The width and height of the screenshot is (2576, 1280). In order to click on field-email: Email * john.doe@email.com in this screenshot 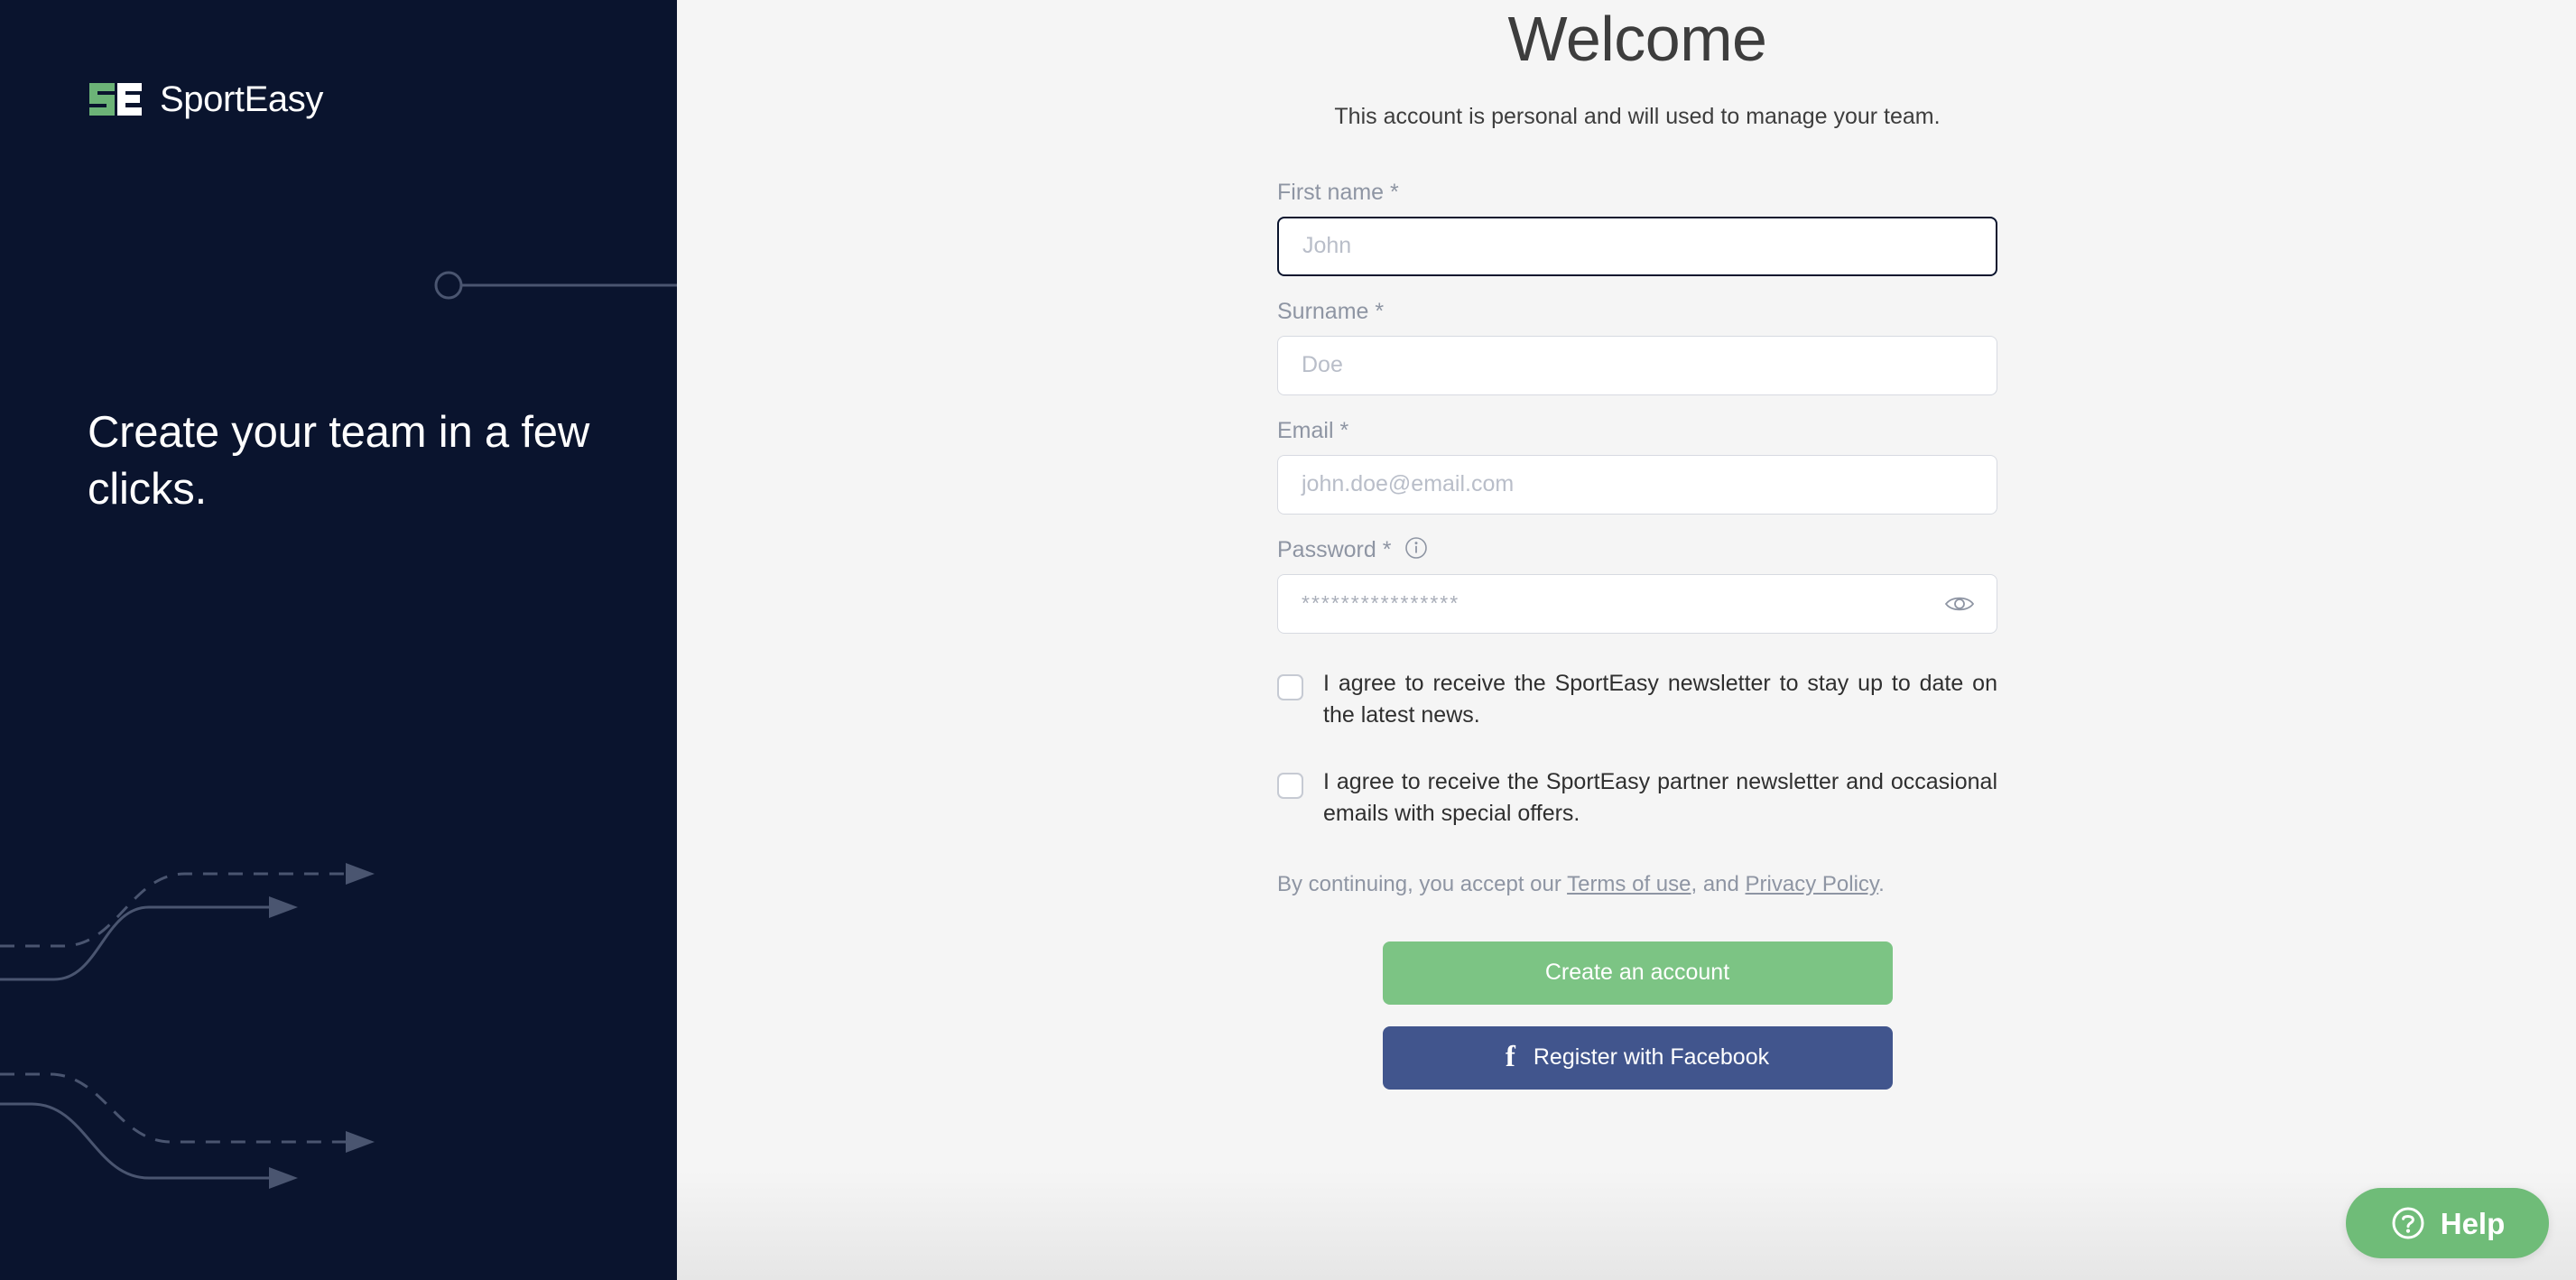, I will do `click(1637, 466)`.